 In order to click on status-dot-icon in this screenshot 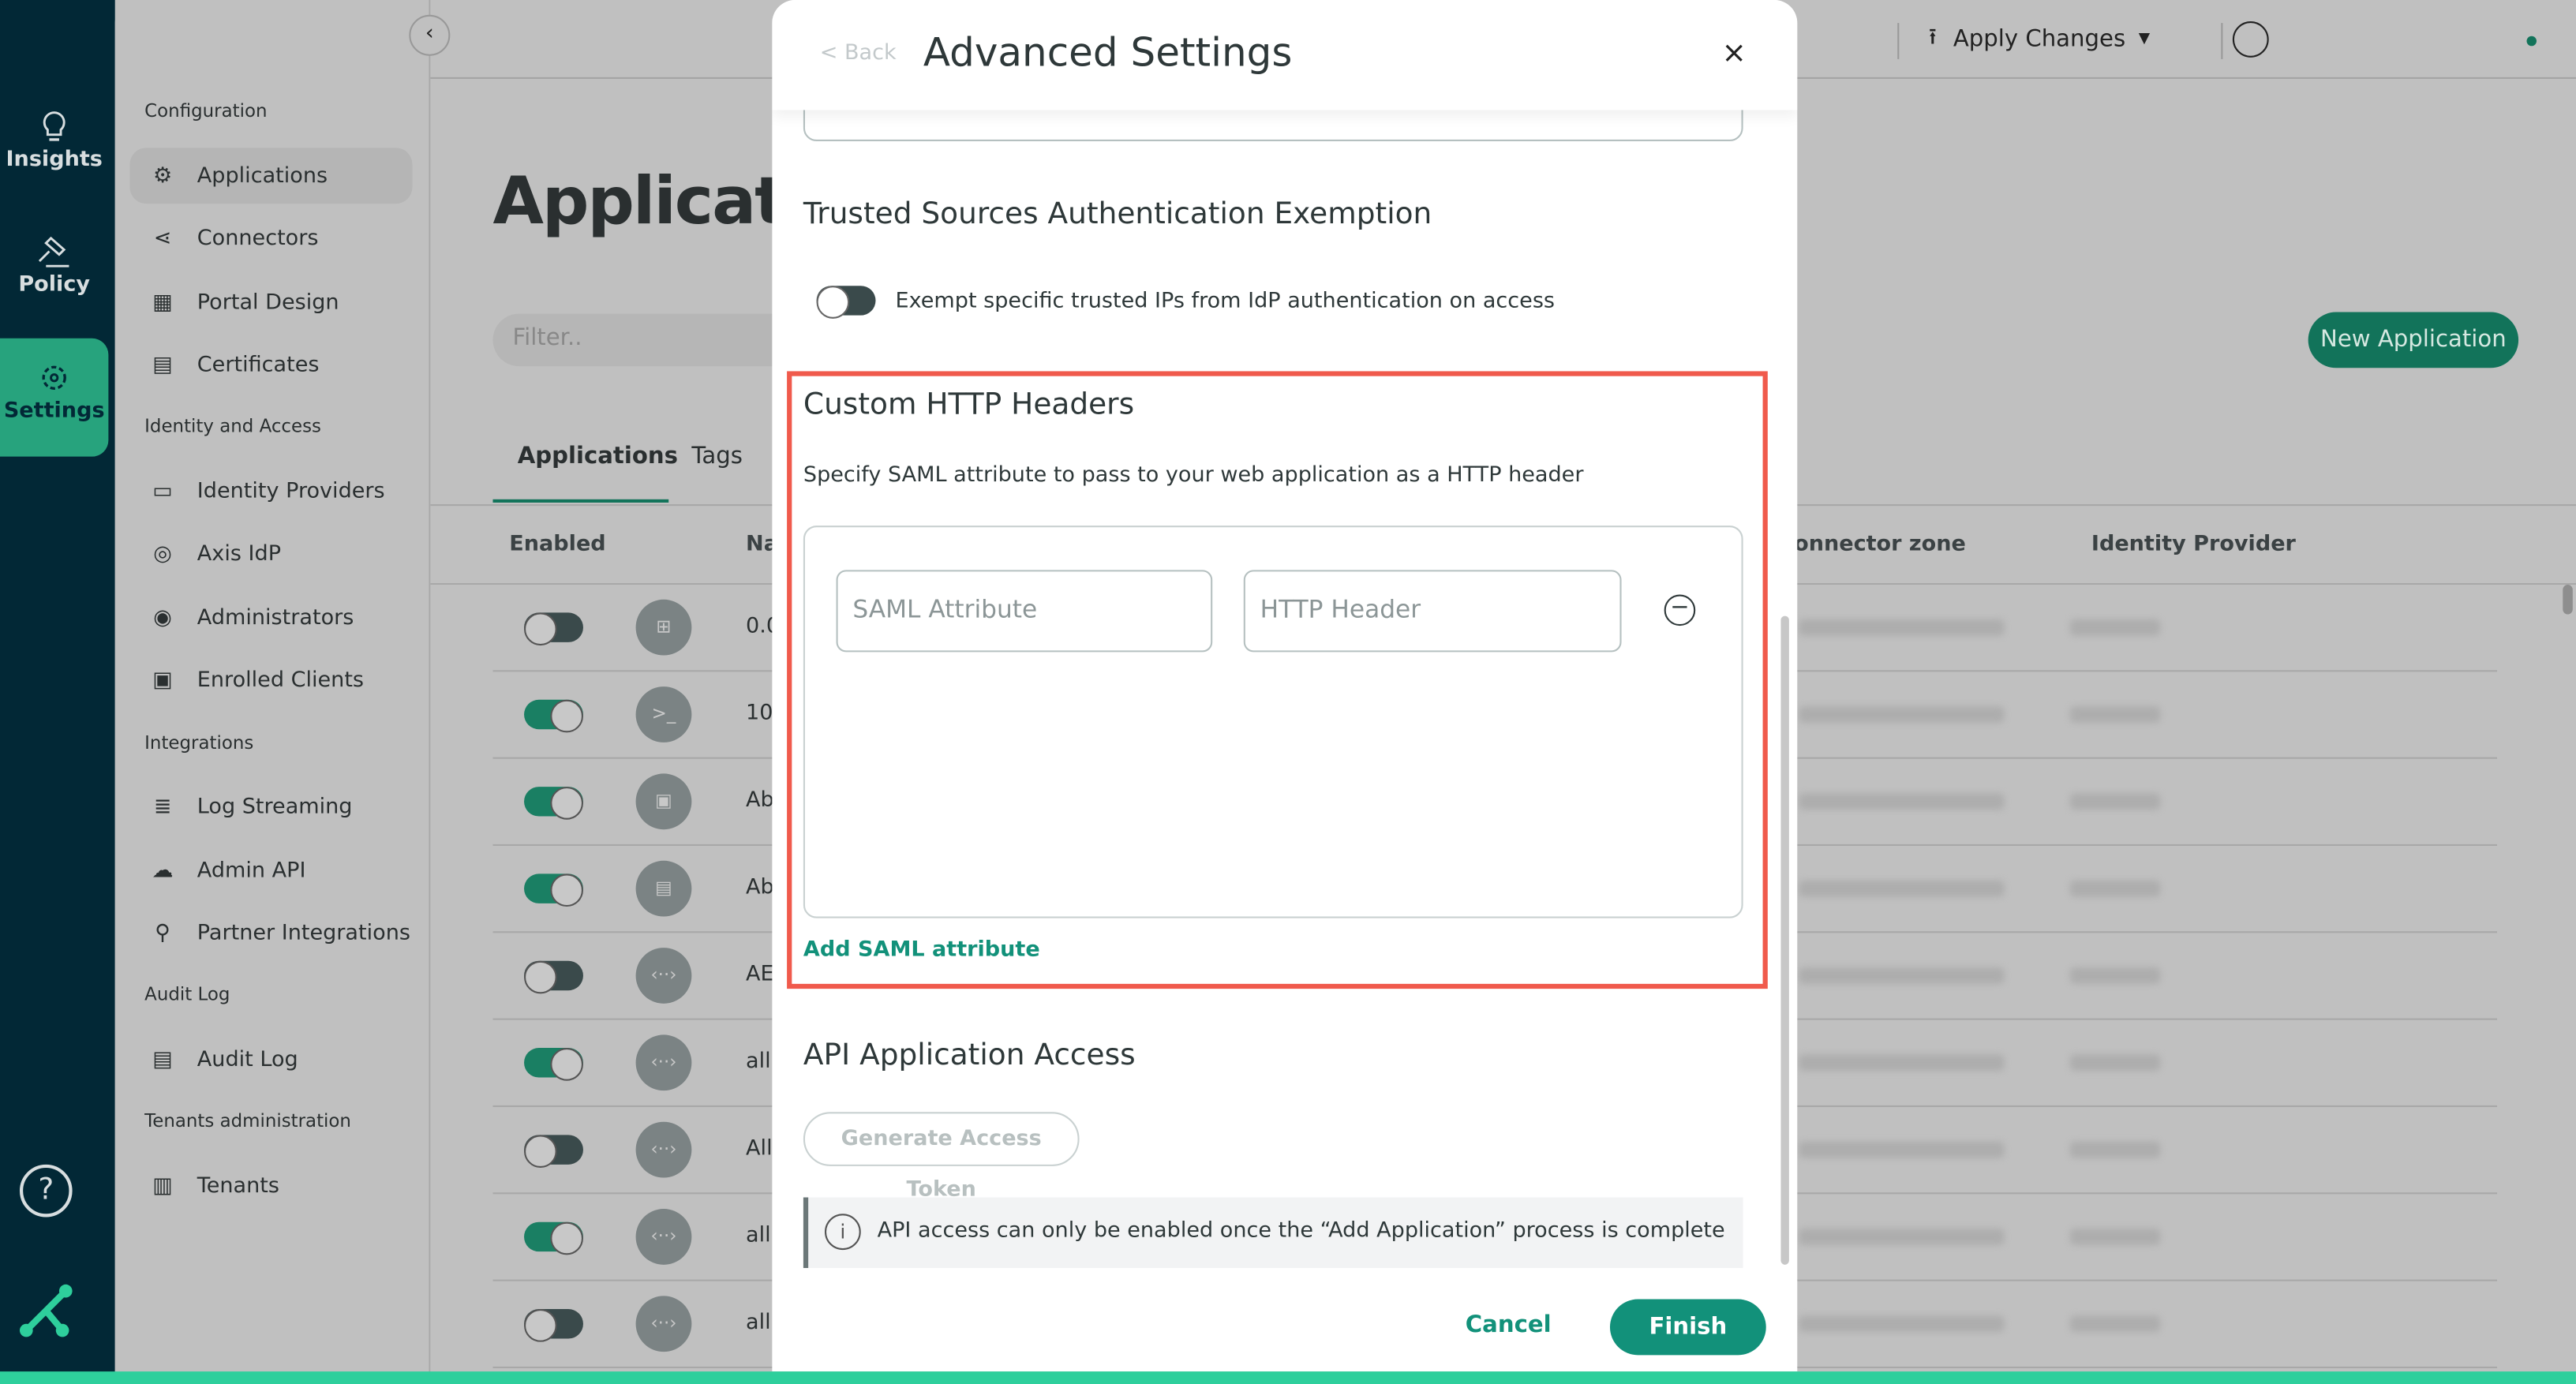, I will do `click(2531, 41)`.